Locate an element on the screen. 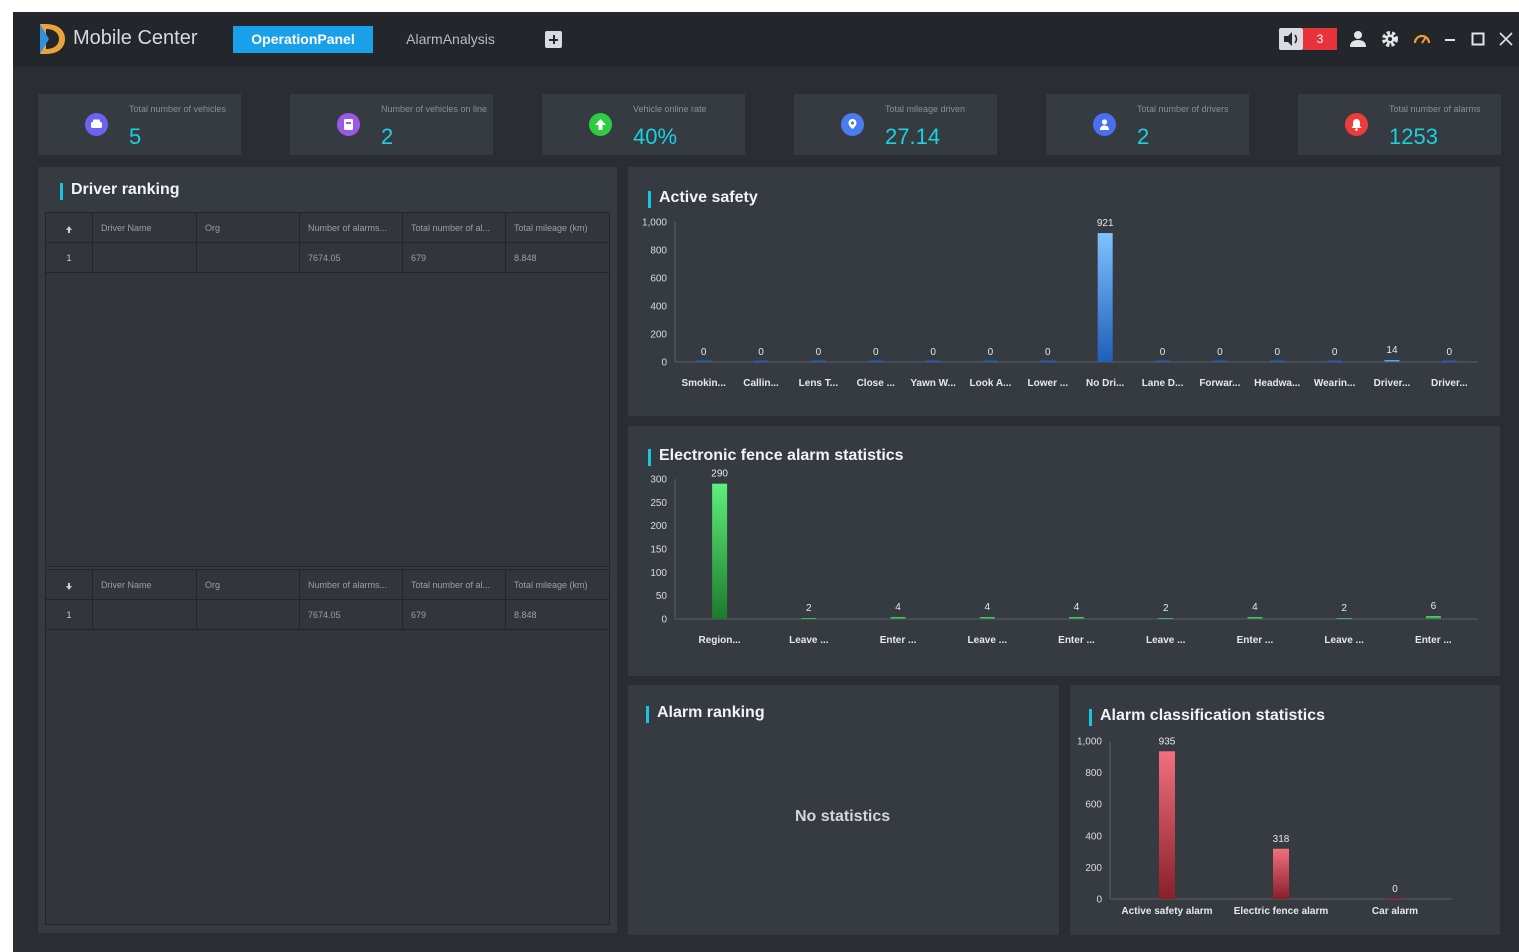  maximize-icon is located at coordinates (1478, 39).